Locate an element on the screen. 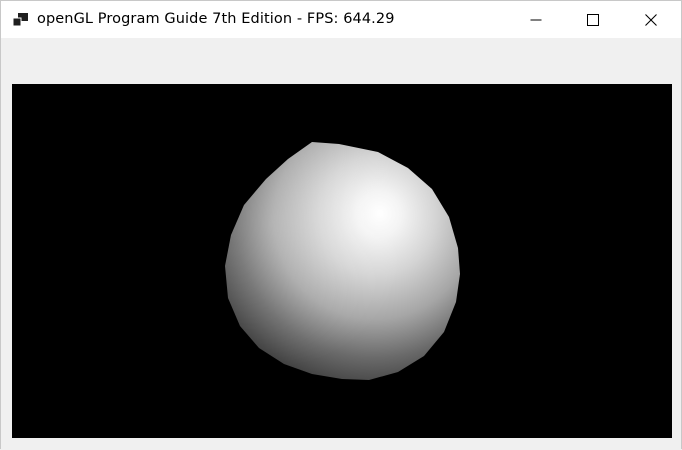 This screenshot has width=682, height=450. close-button is located at coordinates (651, 19).